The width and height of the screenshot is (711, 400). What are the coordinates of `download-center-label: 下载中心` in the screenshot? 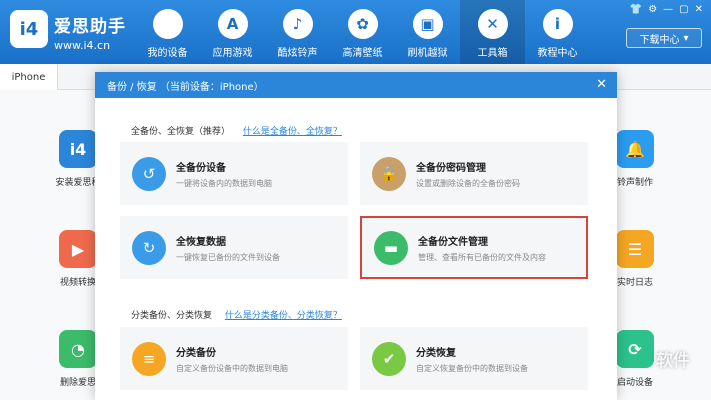 It's located at (659, 40).